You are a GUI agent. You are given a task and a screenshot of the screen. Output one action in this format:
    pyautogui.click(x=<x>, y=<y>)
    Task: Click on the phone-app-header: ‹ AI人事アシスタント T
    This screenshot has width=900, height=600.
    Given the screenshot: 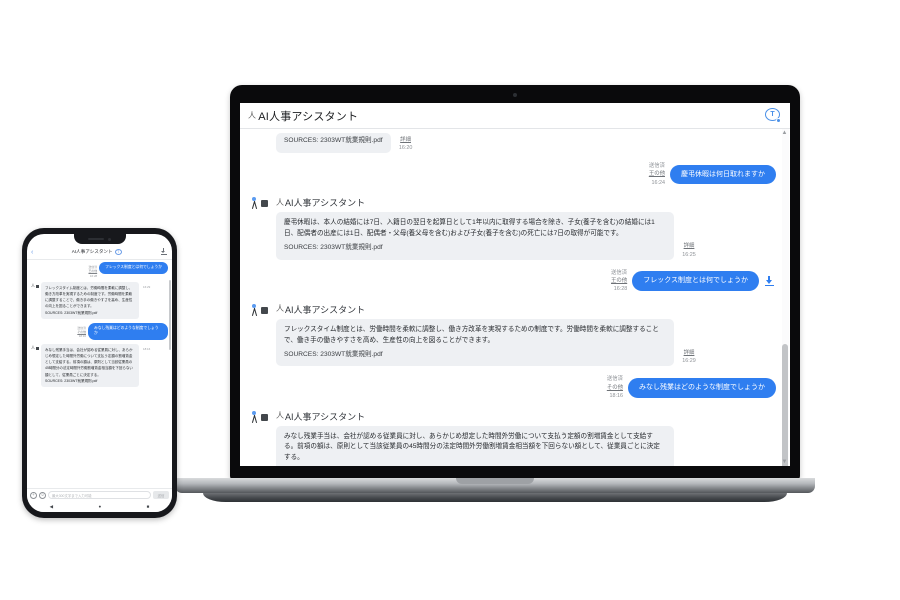 What is the action you would take?
    pyautogui.click(x=99, y=252)
    